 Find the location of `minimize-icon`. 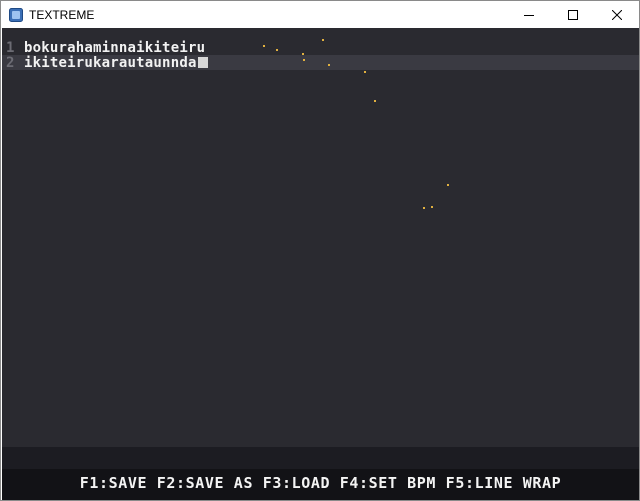

minimize-icon is located at coordinates (529, 14).